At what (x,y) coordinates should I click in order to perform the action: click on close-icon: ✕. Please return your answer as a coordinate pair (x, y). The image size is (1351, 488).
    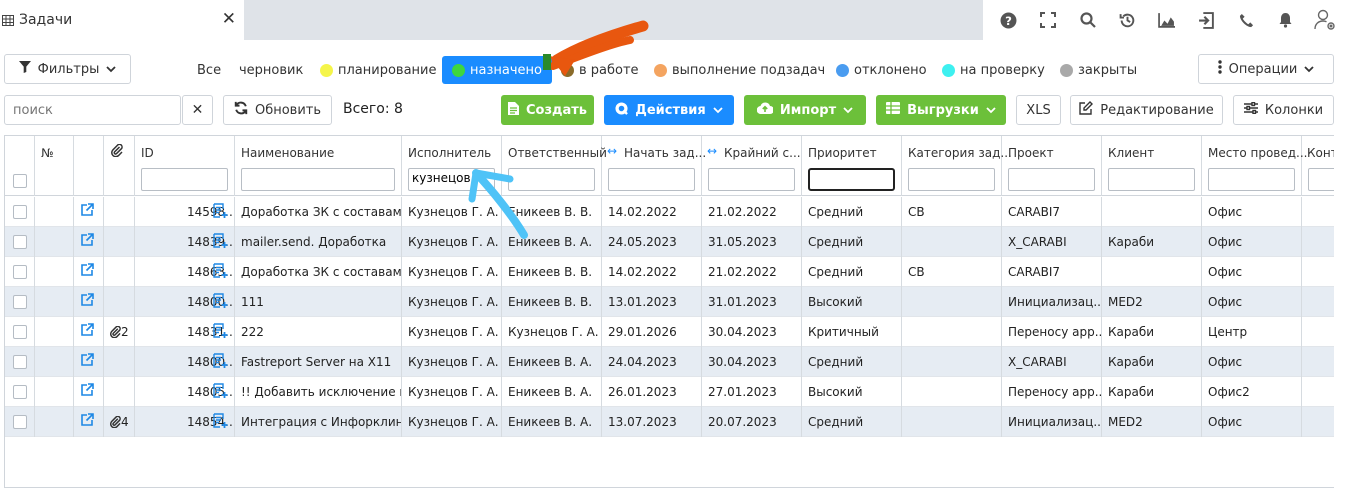
    Looking at the image, I should click on (229, 19).